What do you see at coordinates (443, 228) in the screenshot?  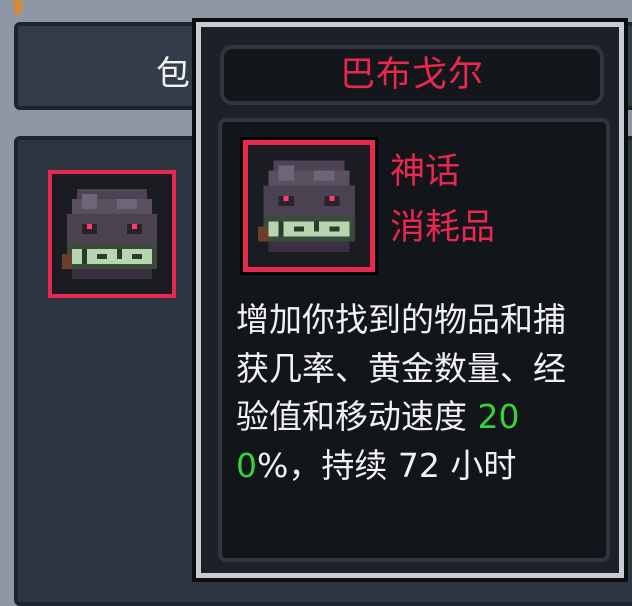 I see `item-type: 消耗品` at bounding box center [443, 228].